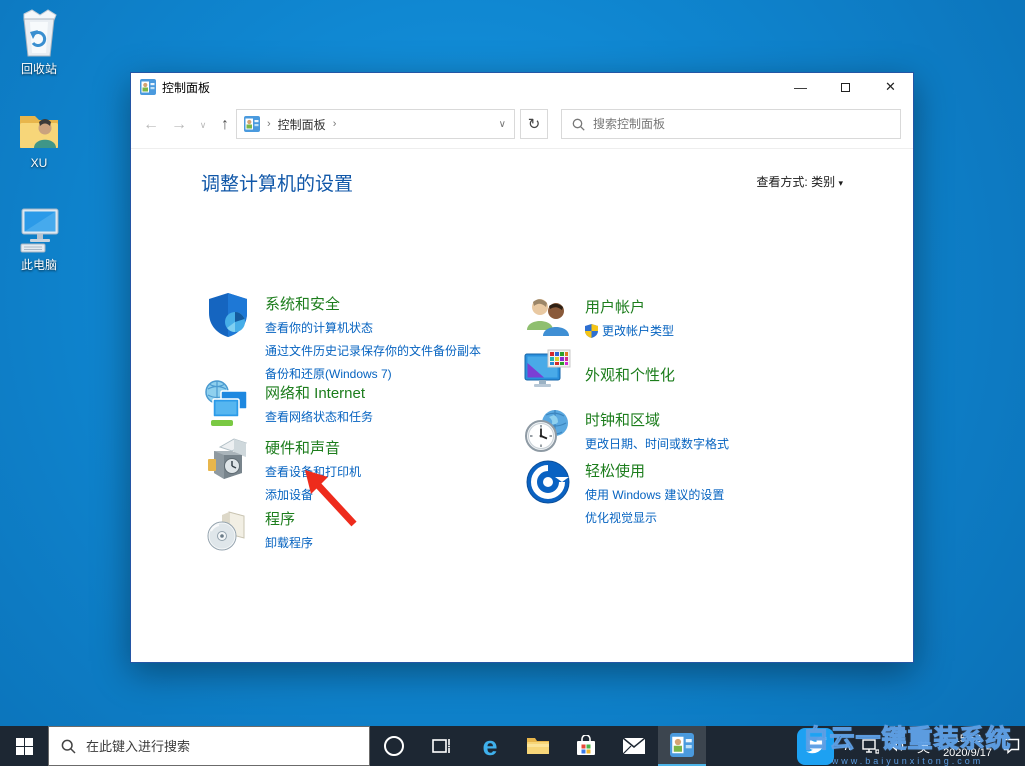 The height and width of the screenshot is (766, 1025). Describe the element at coordinates (68, 746) in the screenshot. I see `search-icon` at that location.